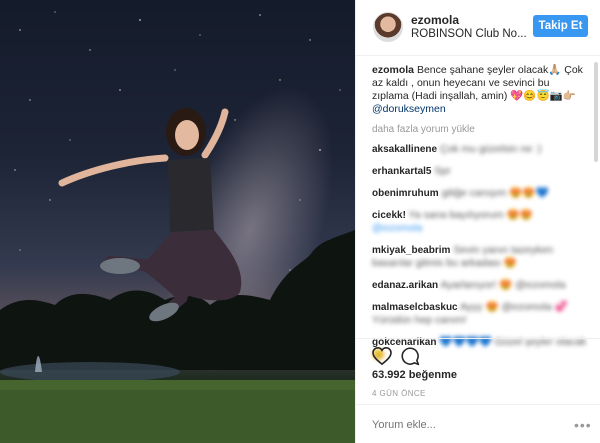 This screenshot has width=600, height=443. I want to click on caption-mention: @dorukseymen, so click(409, 109).